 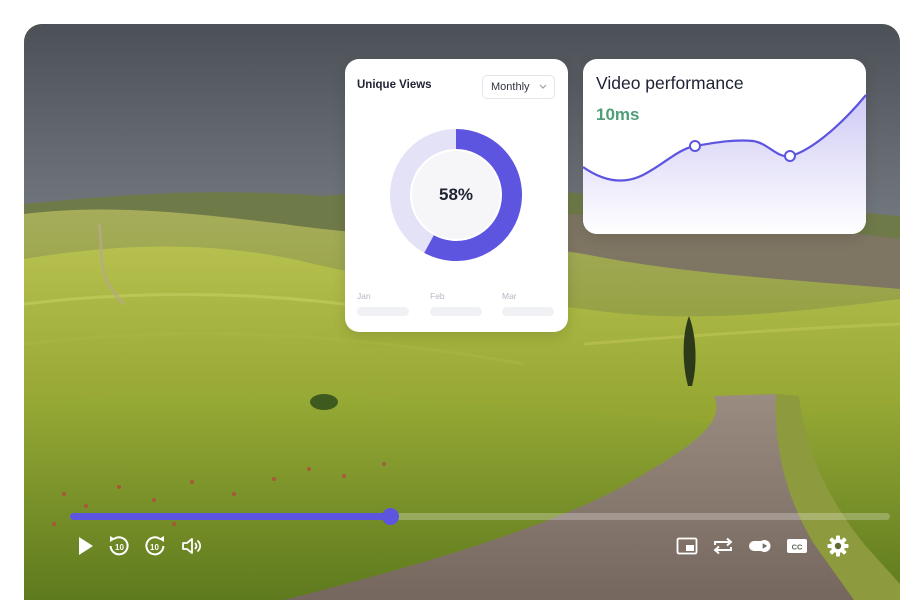 I want to click on month-label: Mar, so click(x=509, y=296).